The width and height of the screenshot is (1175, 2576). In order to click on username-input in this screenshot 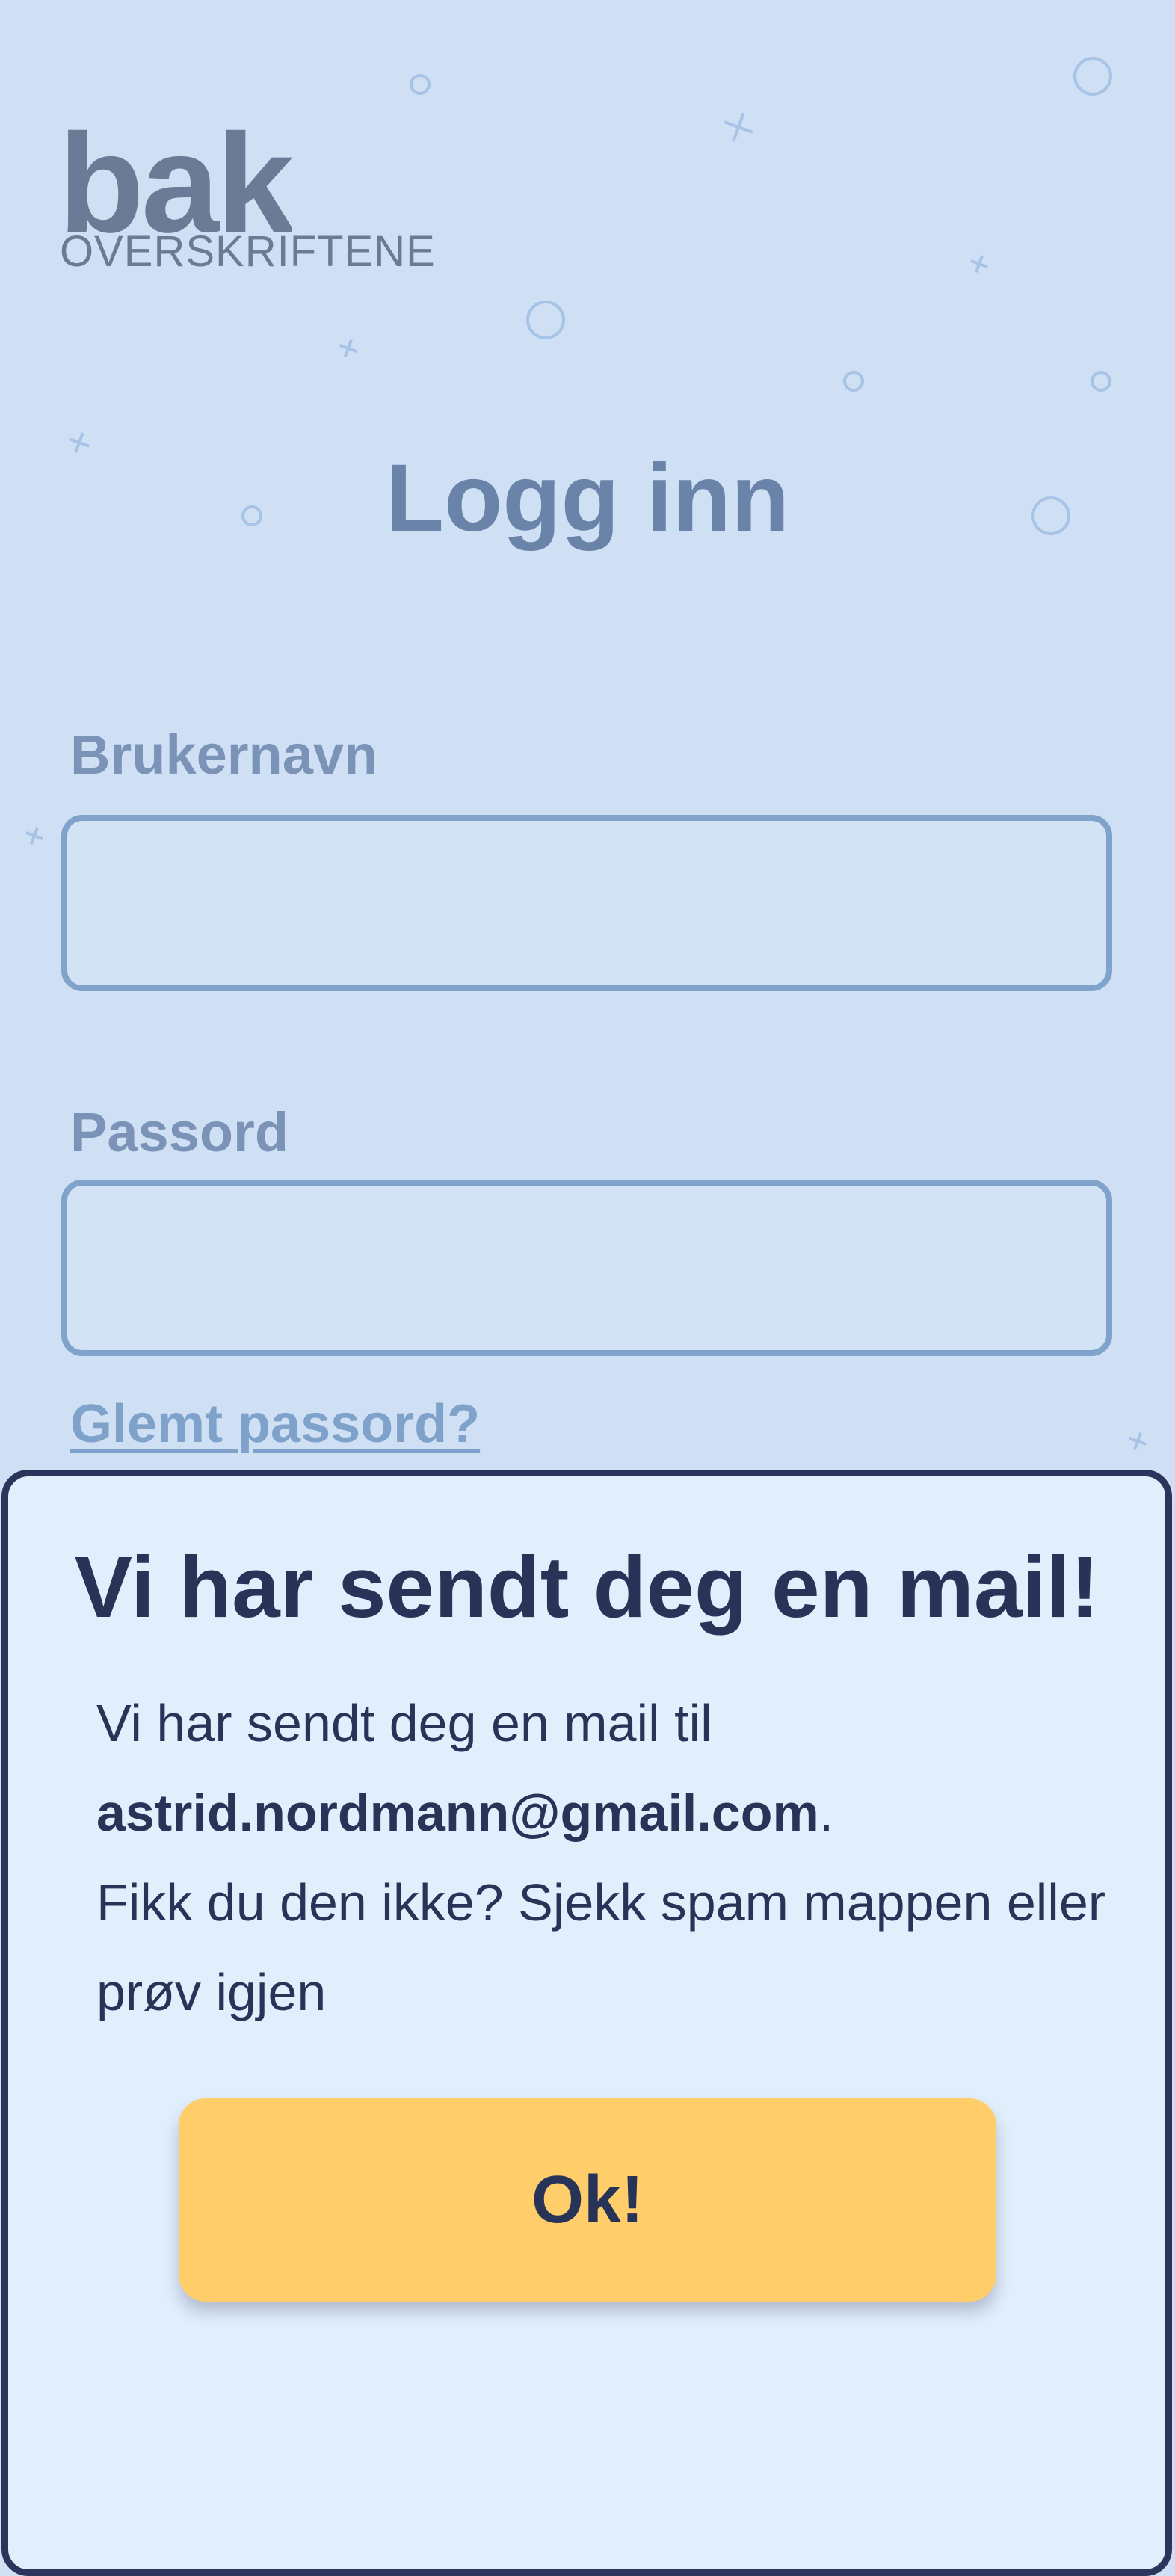, I will do `click(586, 903)`.